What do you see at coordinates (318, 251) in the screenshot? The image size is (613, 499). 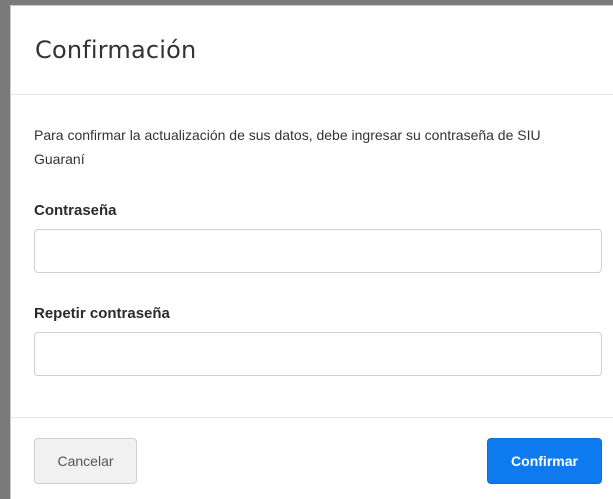 I see `password-input` at bounding box center [318, 251].